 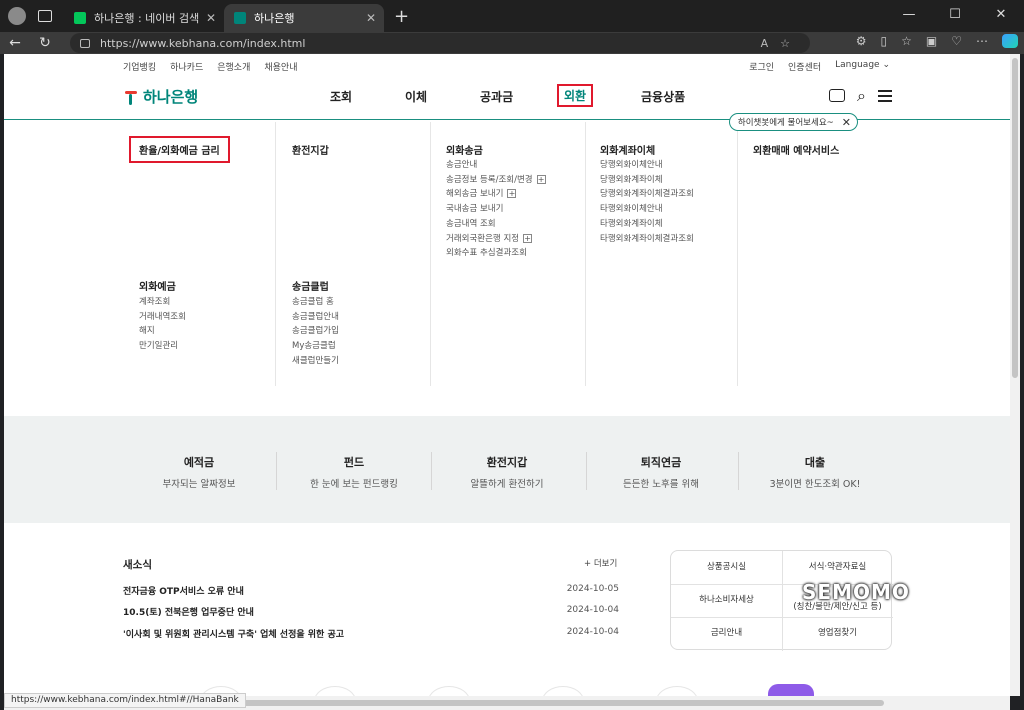 What do you see at coordinates (304, 18) in the screenshot?
I see `browser-tab-hana: 하나은행 ✕` at bounding box center [304, 18].